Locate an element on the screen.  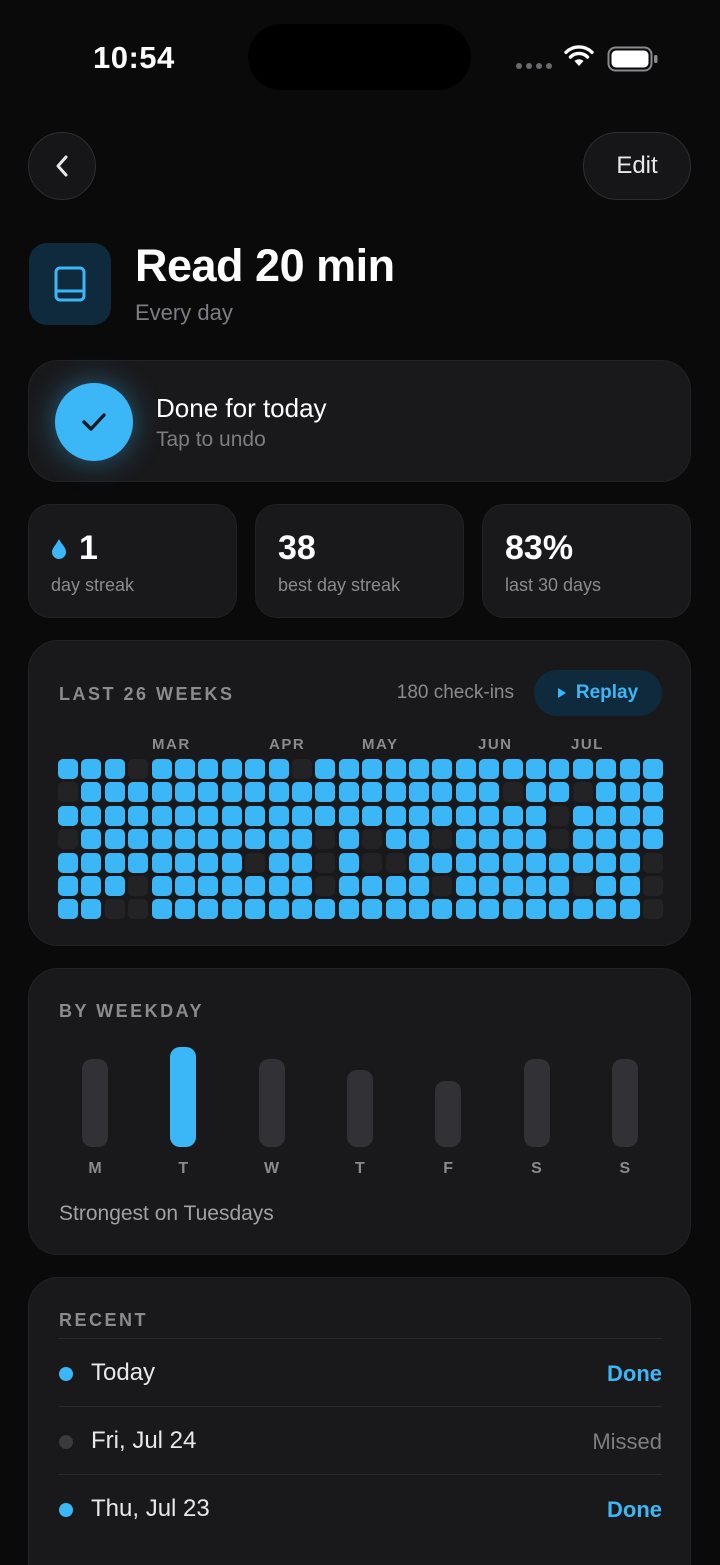
back-button is located at coordinates (62, 166).